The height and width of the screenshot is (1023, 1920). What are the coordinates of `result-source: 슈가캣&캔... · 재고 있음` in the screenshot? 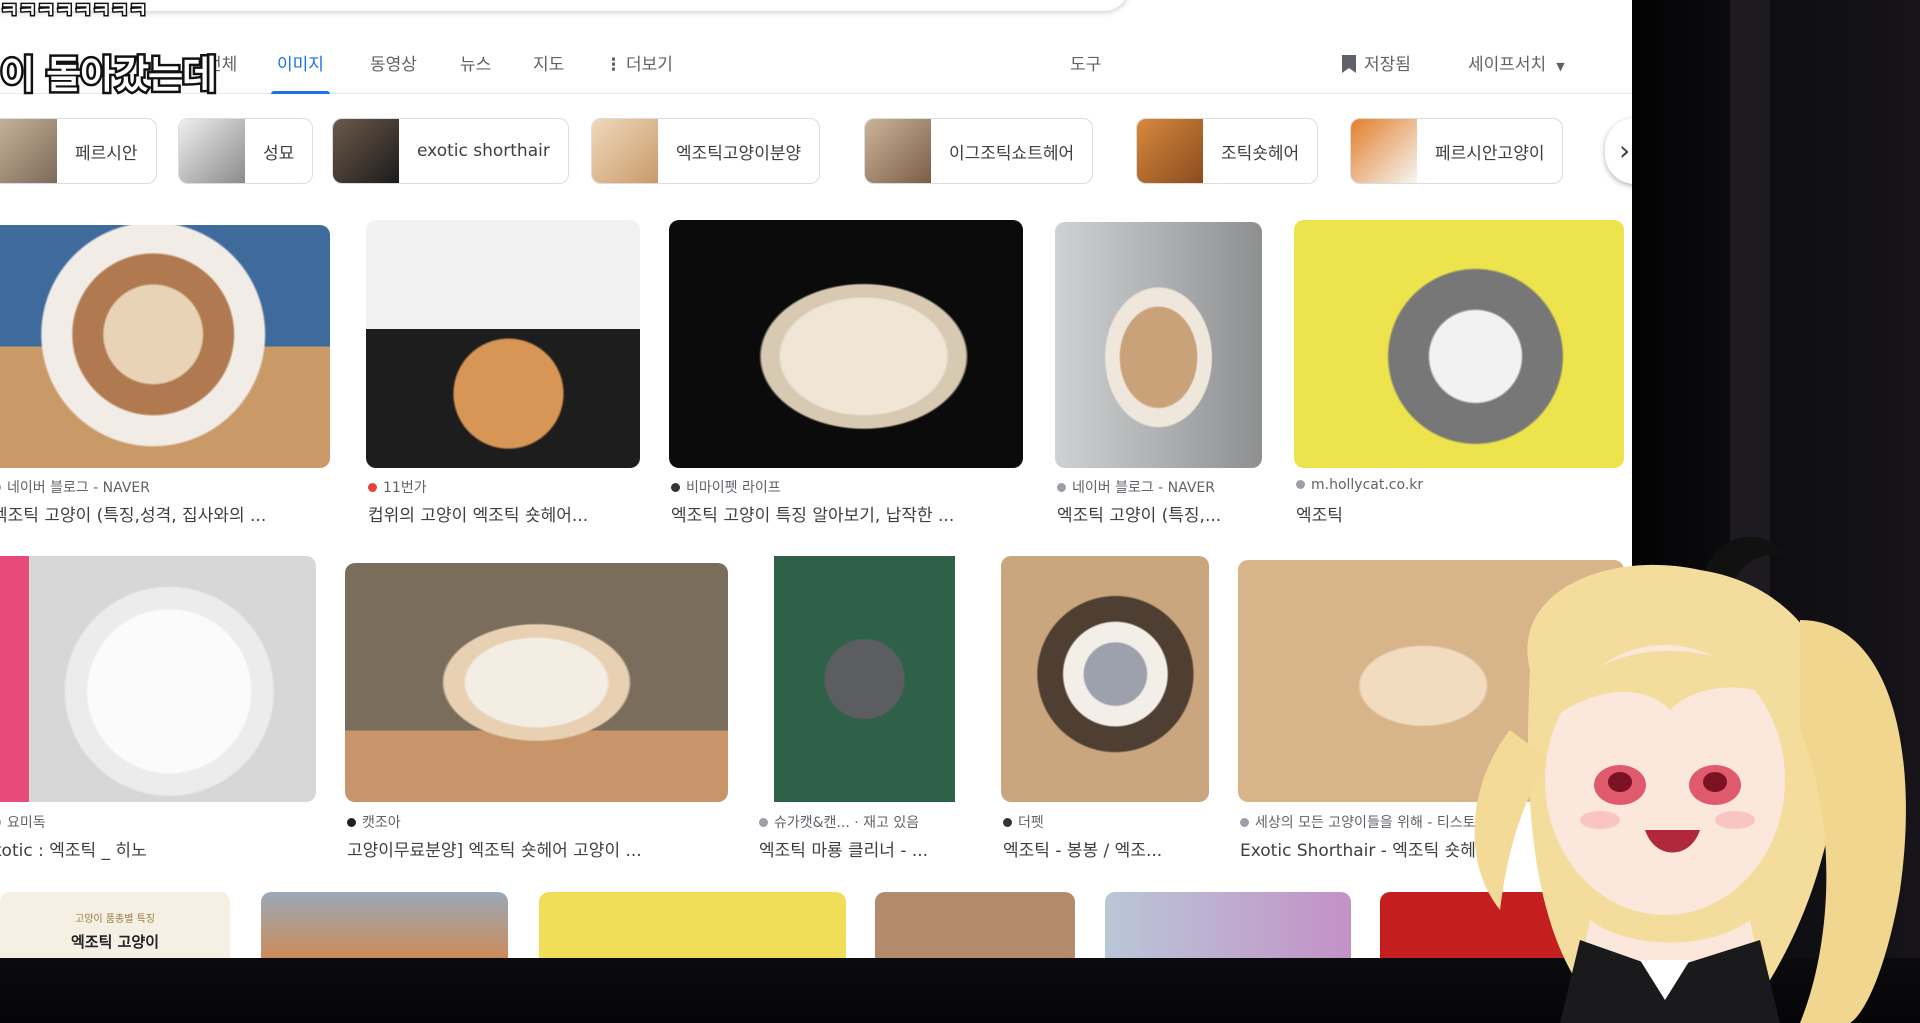 It's located at (839, 822).